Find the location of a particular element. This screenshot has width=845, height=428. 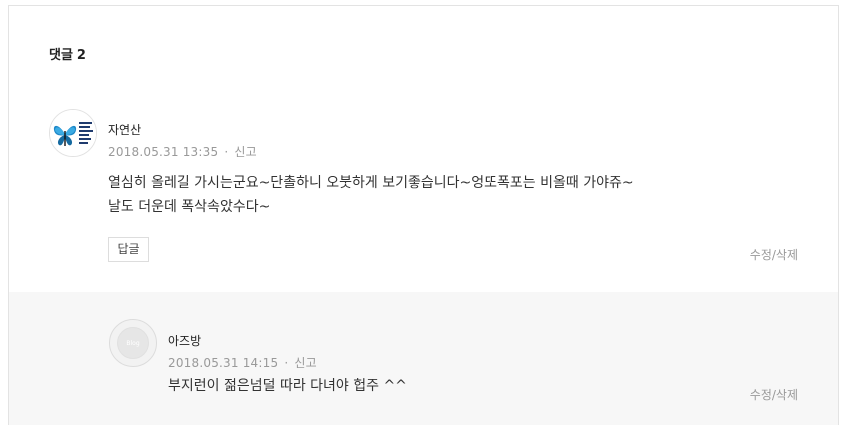

comment-meta: 2018.05.31 13:35 · 신고 is located at coordinates (182, 151).